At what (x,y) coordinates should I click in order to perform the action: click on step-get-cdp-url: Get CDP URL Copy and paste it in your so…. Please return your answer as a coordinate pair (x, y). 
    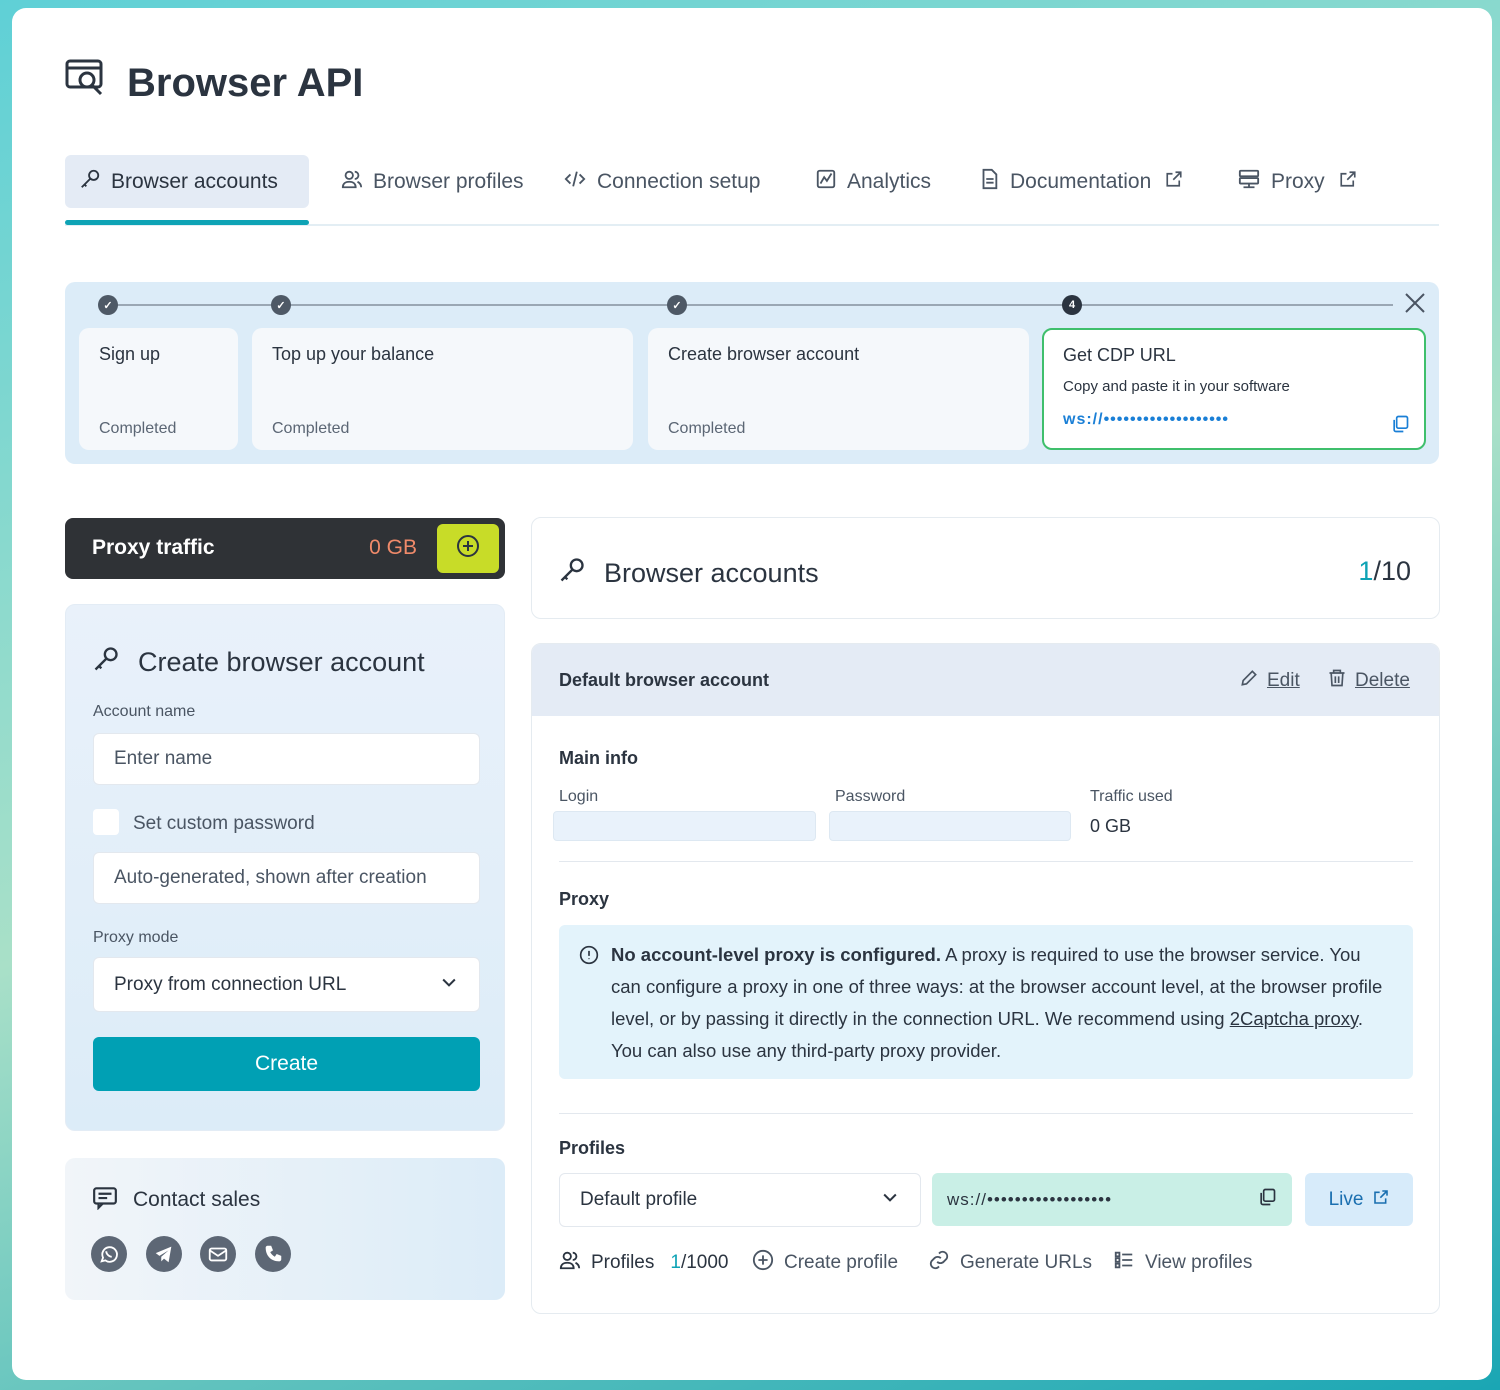
    Looking at the image, I should click on (1234, 389).